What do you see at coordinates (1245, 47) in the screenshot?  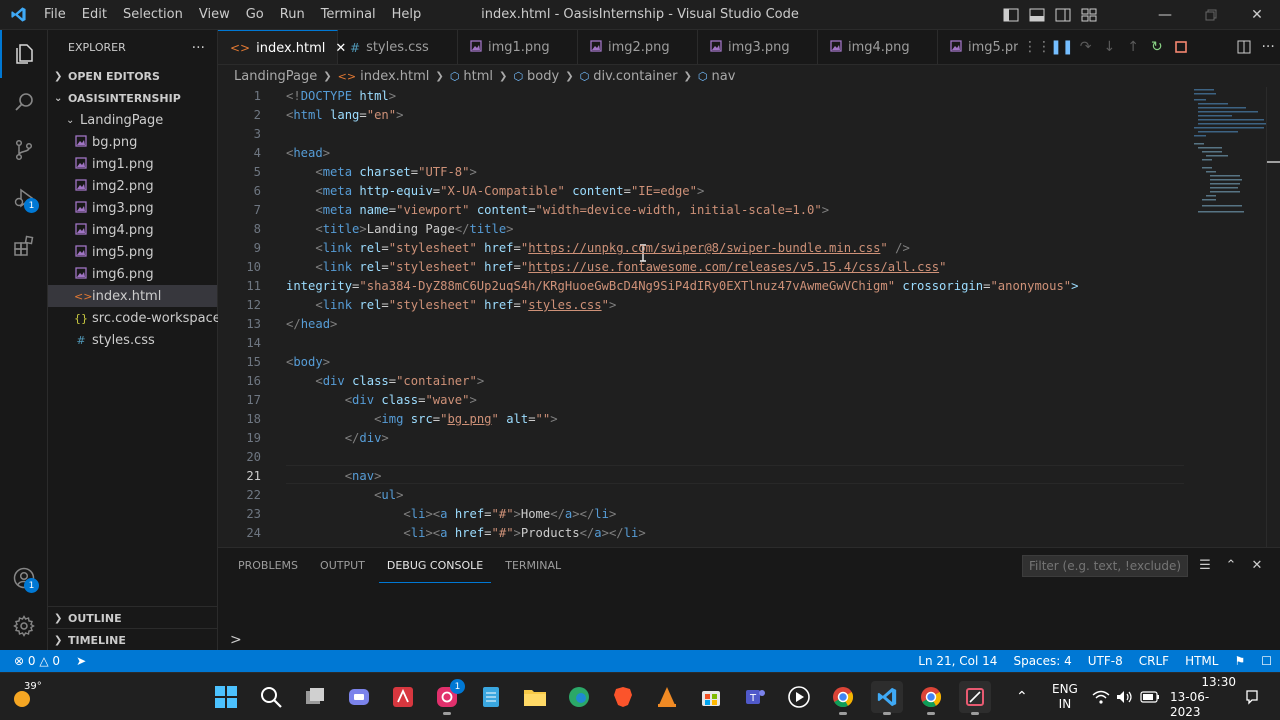 I see `split-editor-icon` at bounding box center [1245, 47].